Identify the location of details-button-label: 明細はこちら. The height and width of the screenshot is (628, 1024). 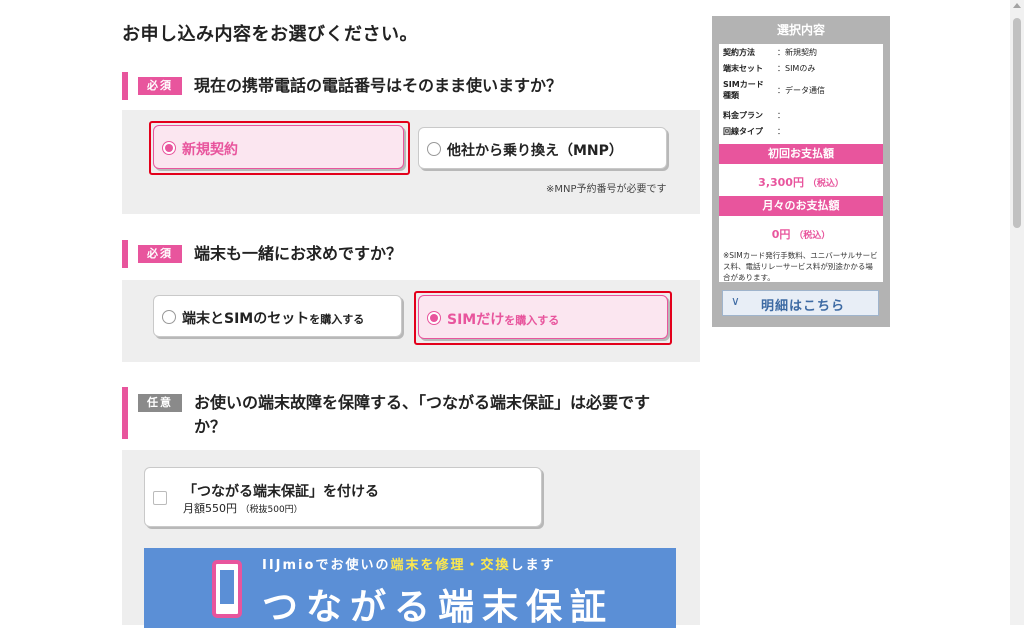
(803, 306).